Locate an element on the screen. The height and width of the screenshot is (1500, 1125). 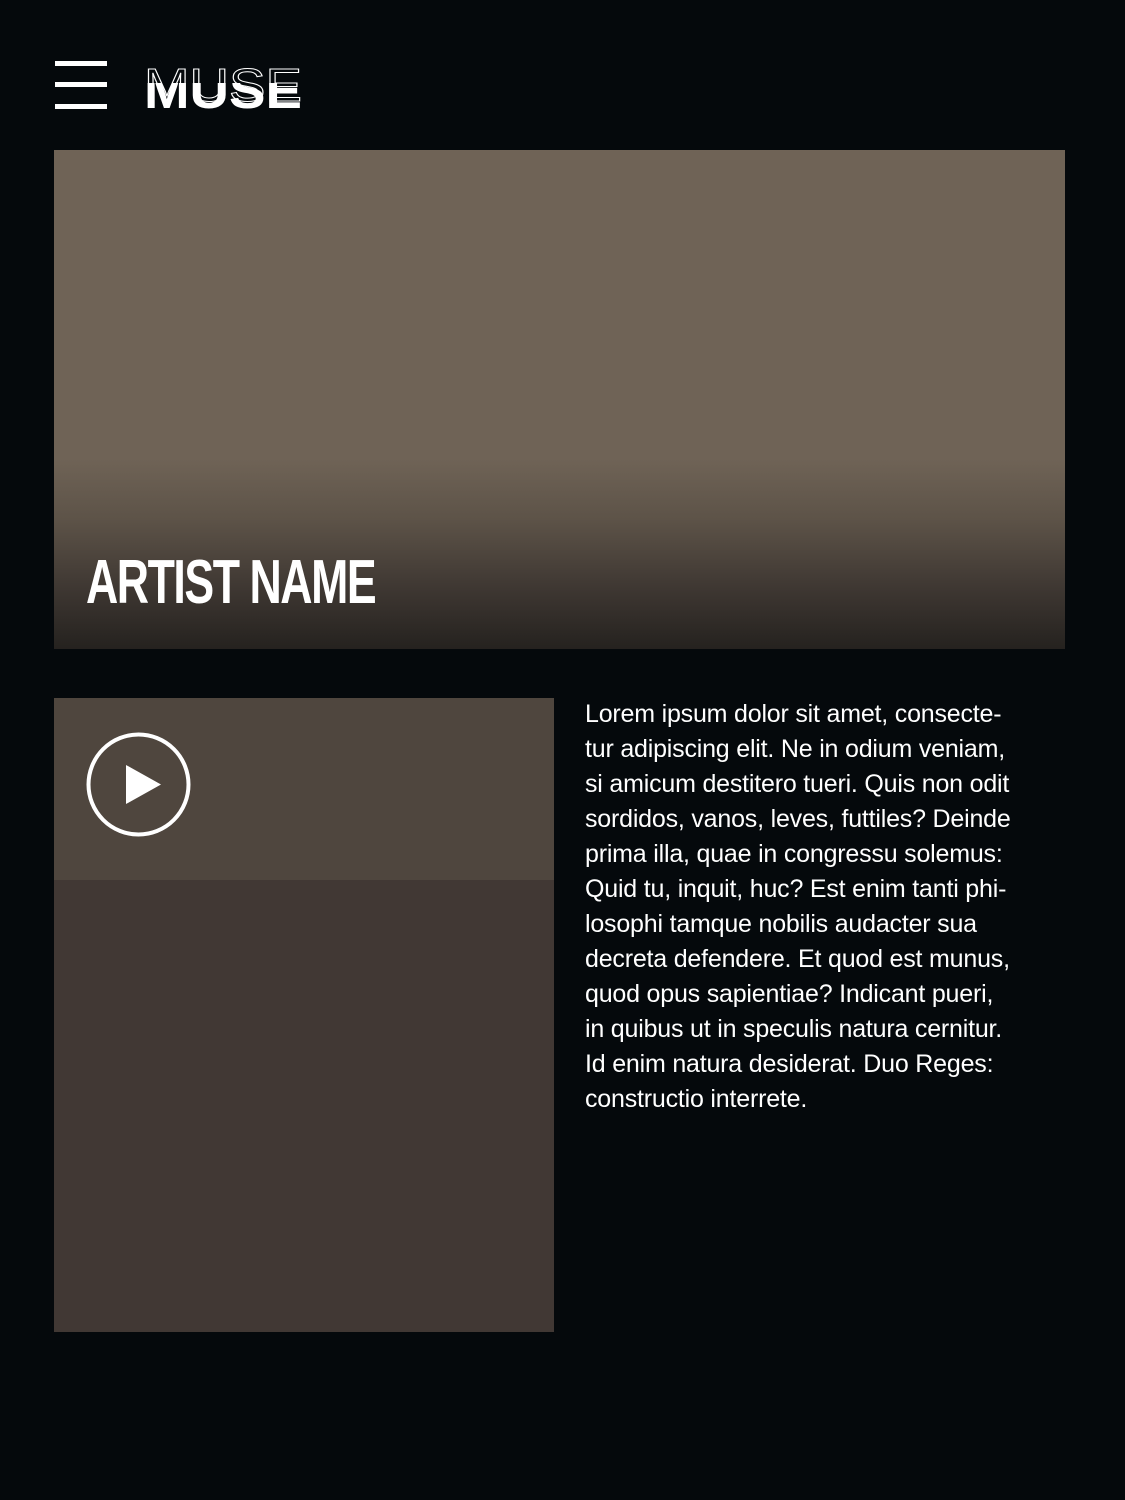
description-line: constructio interrete. is located at coordinates (696, 1099).